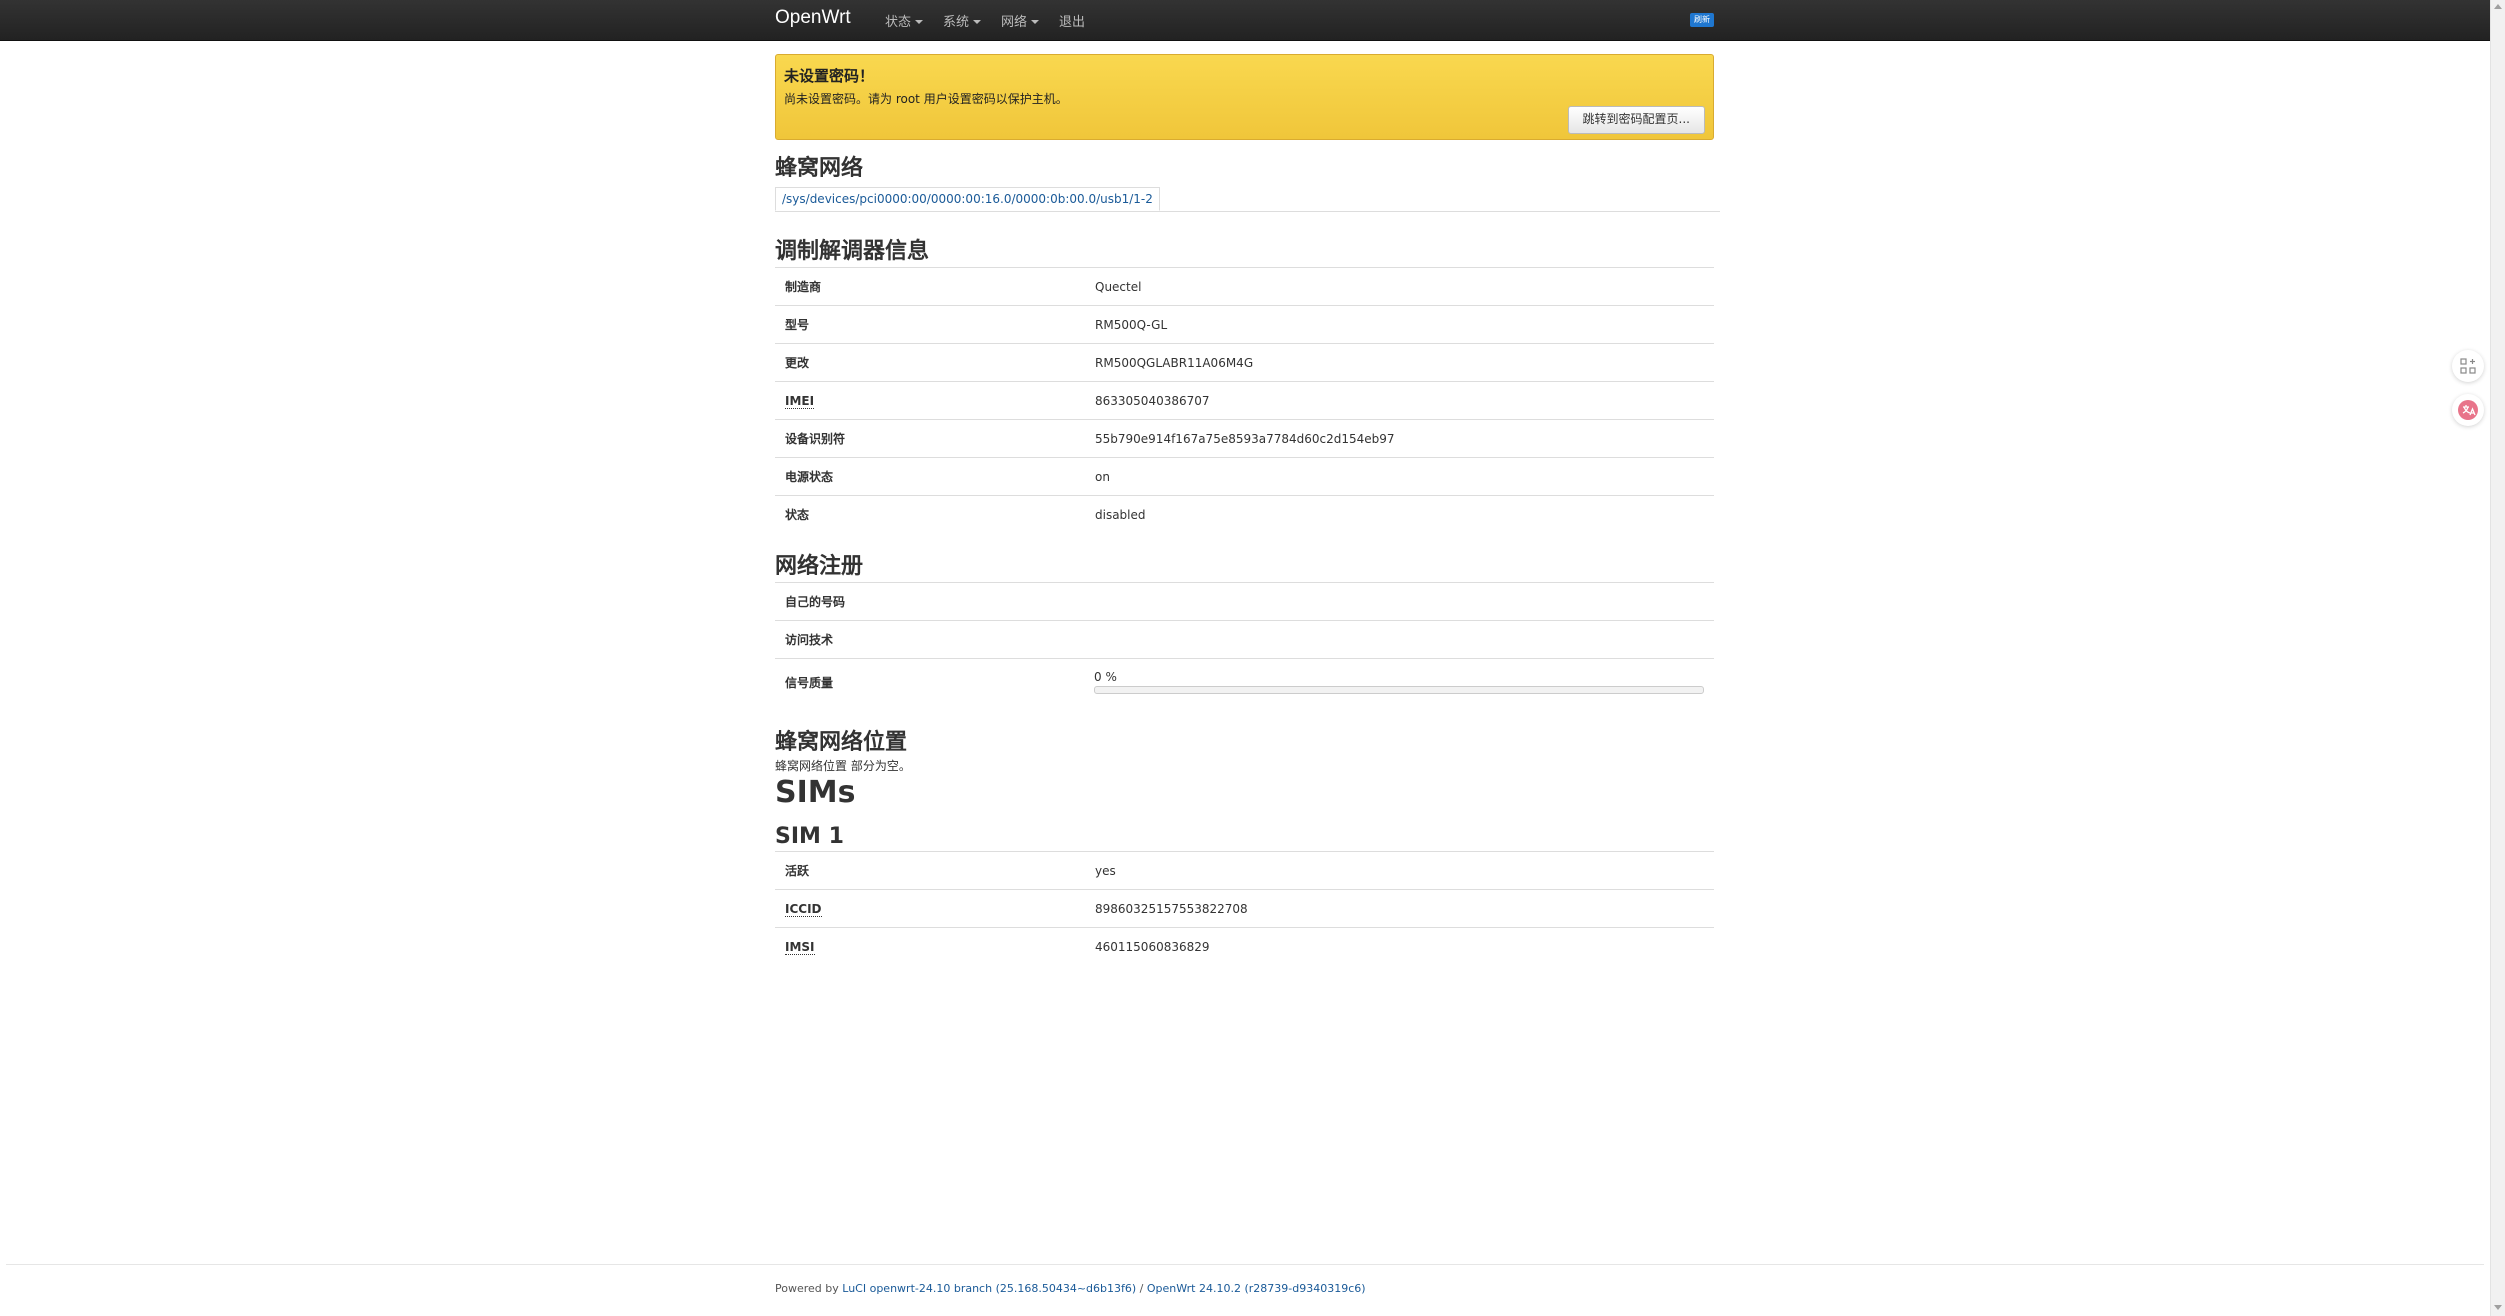  What do you see at coordinates (929, 681) in the screenshot?
I see `row-label: 信号质量` at bounding box center [929, 681].